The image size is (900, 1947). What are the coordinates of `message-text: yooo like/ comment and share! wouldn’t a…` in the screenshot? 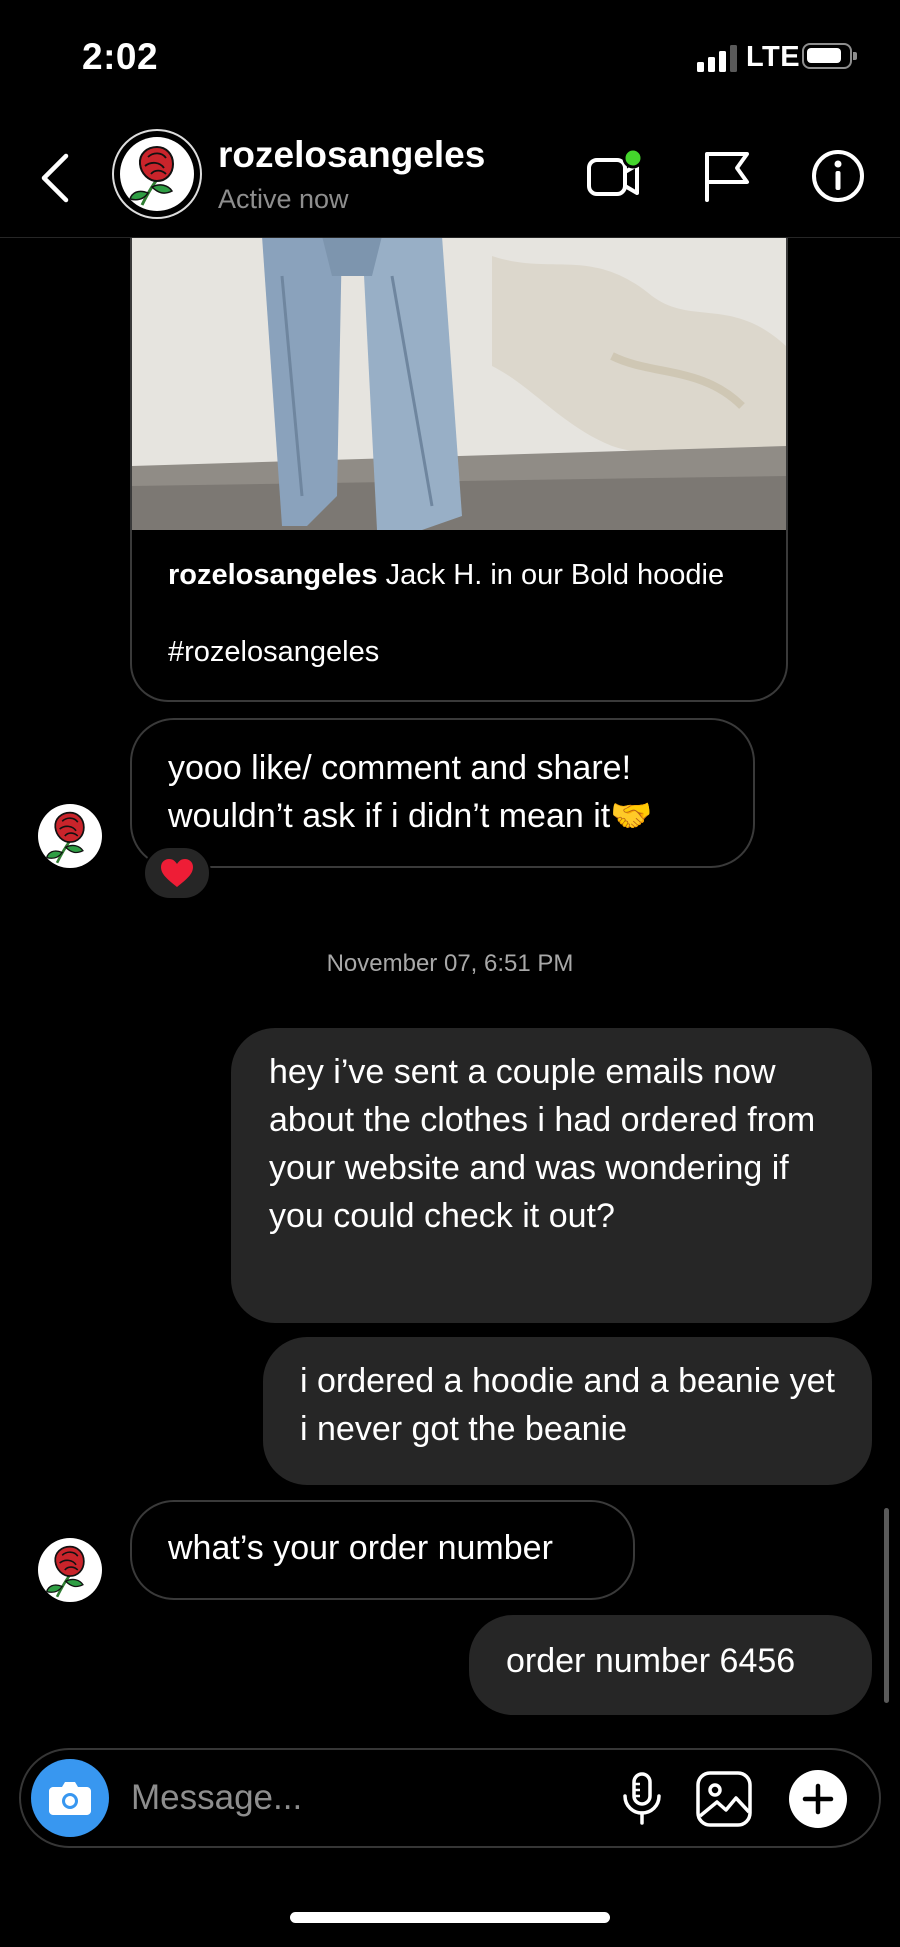 It's located at (410, 792).